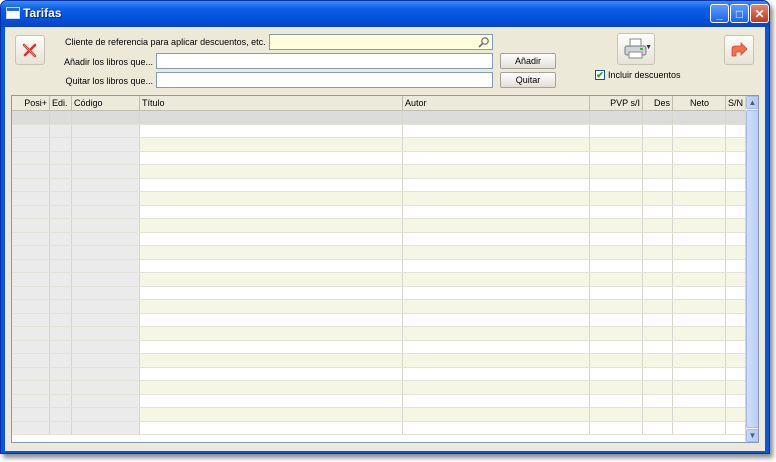 The image size is (776, 462). I want to click on quitar-button: Quitar, so click(528, 80).